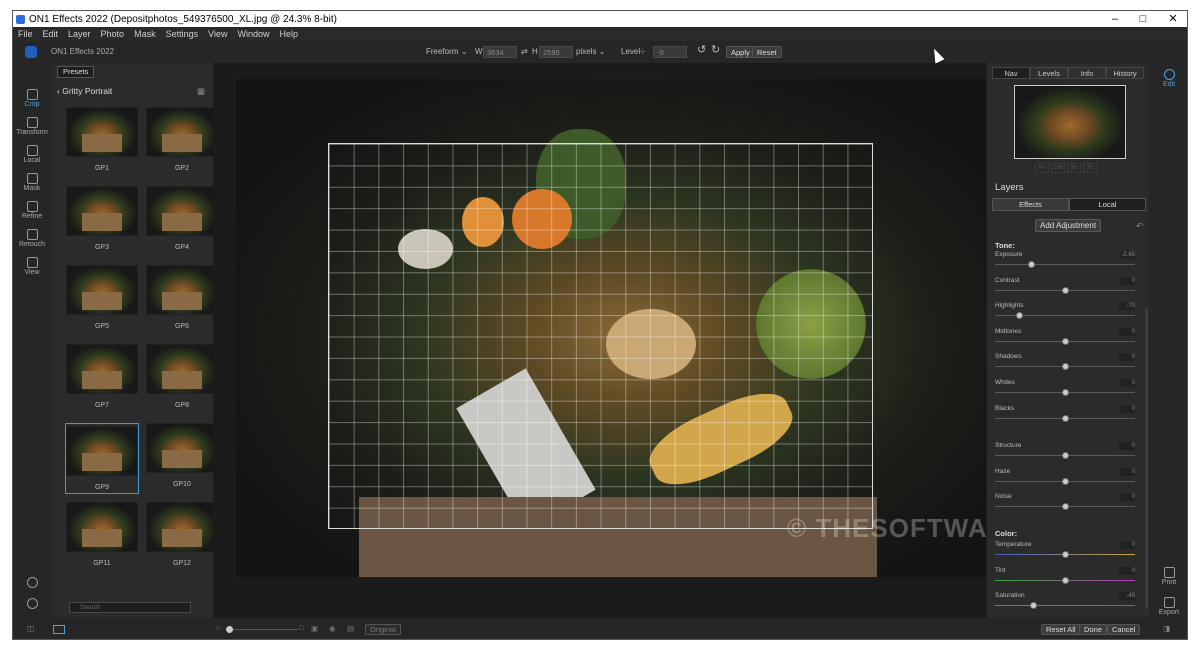 This screenshot has width=1200, height=652. Describe the element at coordinates (102, 534) in the screenshot. I see `preset-thumbnail: GP11` at that location.